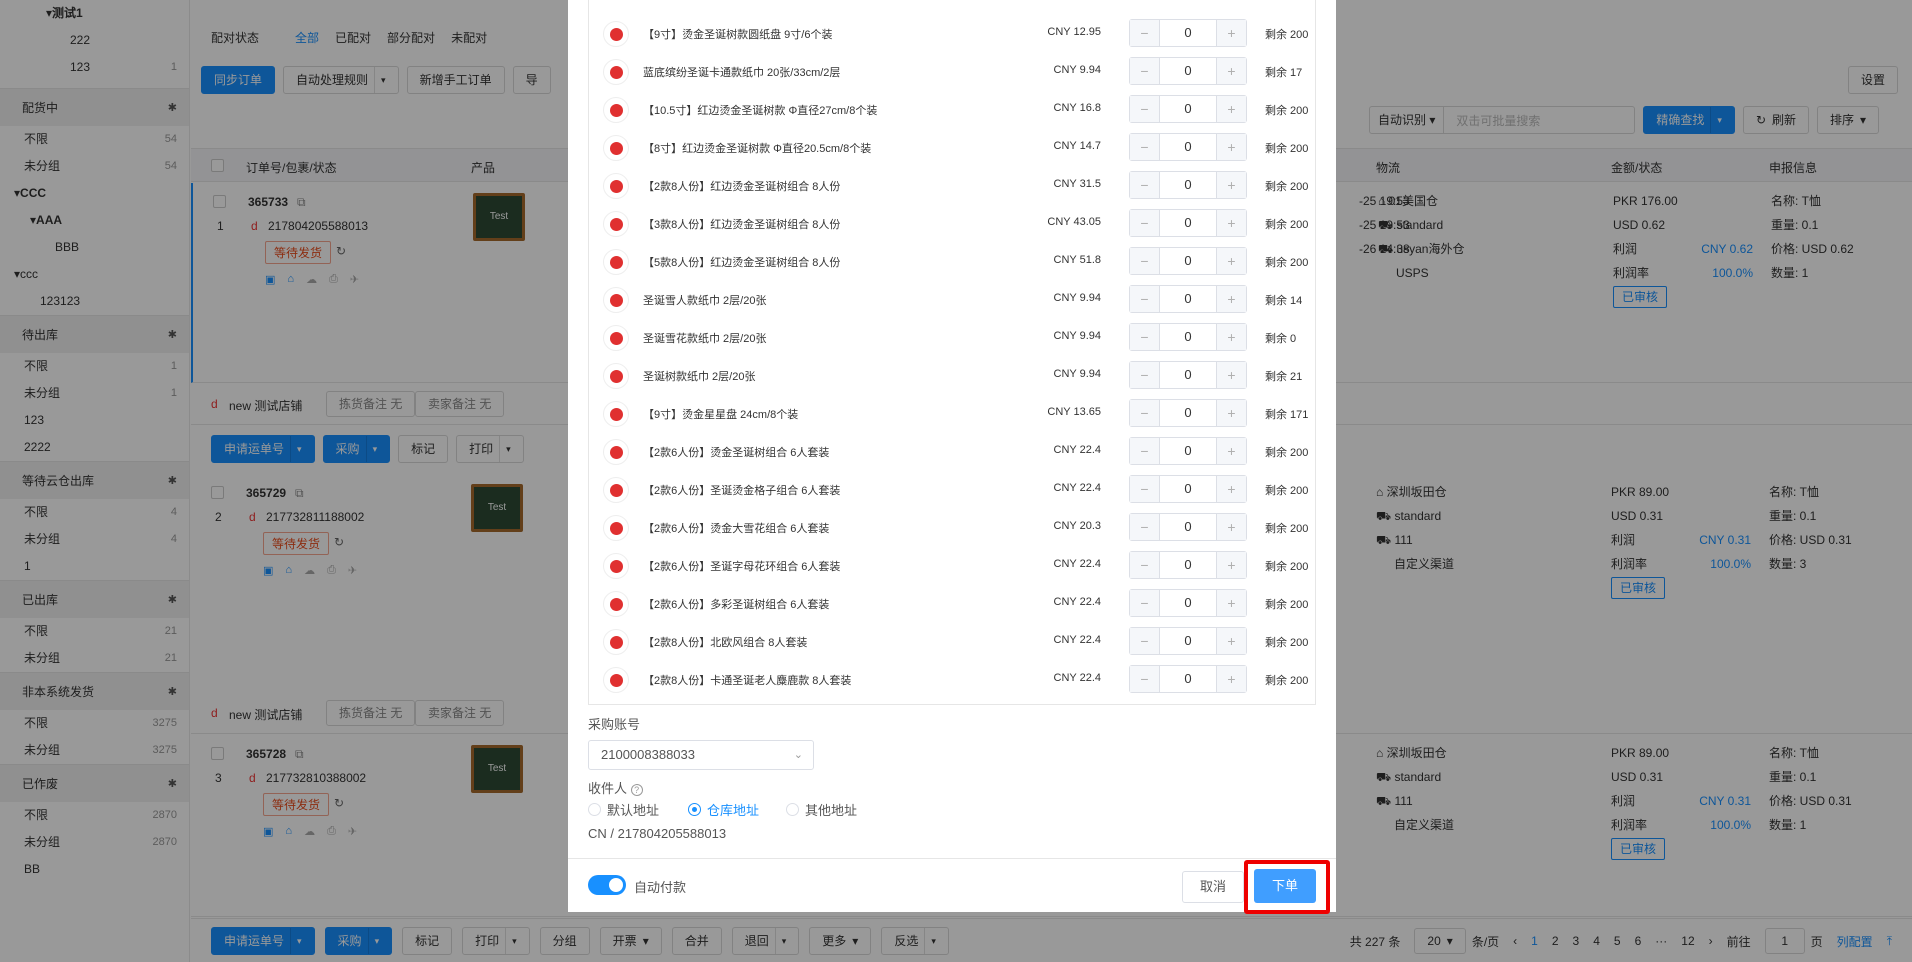  I want to click on radio-default-address: 默认地址, so click(623, 809).